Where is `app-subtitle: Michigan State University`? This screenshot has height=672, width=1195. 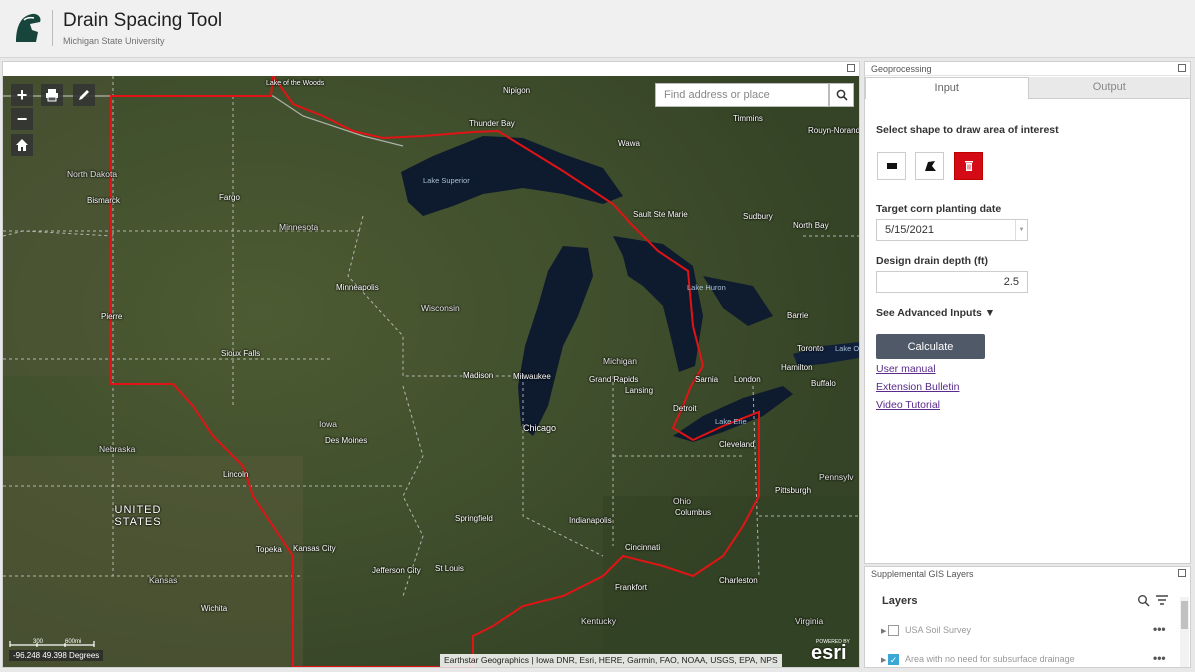 app-subtitle: Michigan State University is located at coordinates (114, 41).